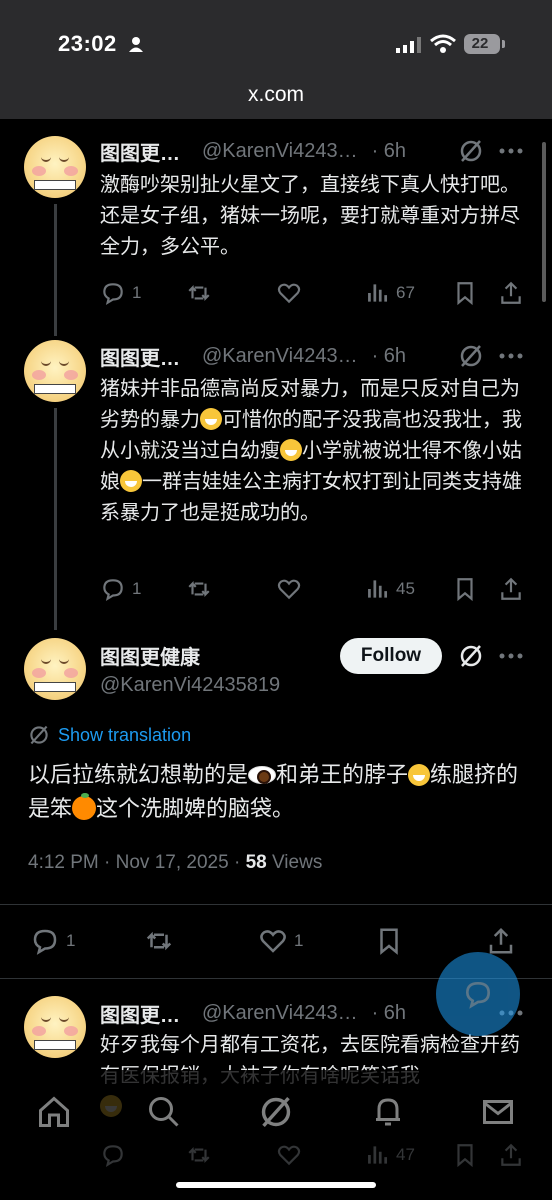 The width and height of the screenshot is (552, 1200). Describe the element at coordinates (276, 1185) in the screenshot. I see `home-indicator` at that location.